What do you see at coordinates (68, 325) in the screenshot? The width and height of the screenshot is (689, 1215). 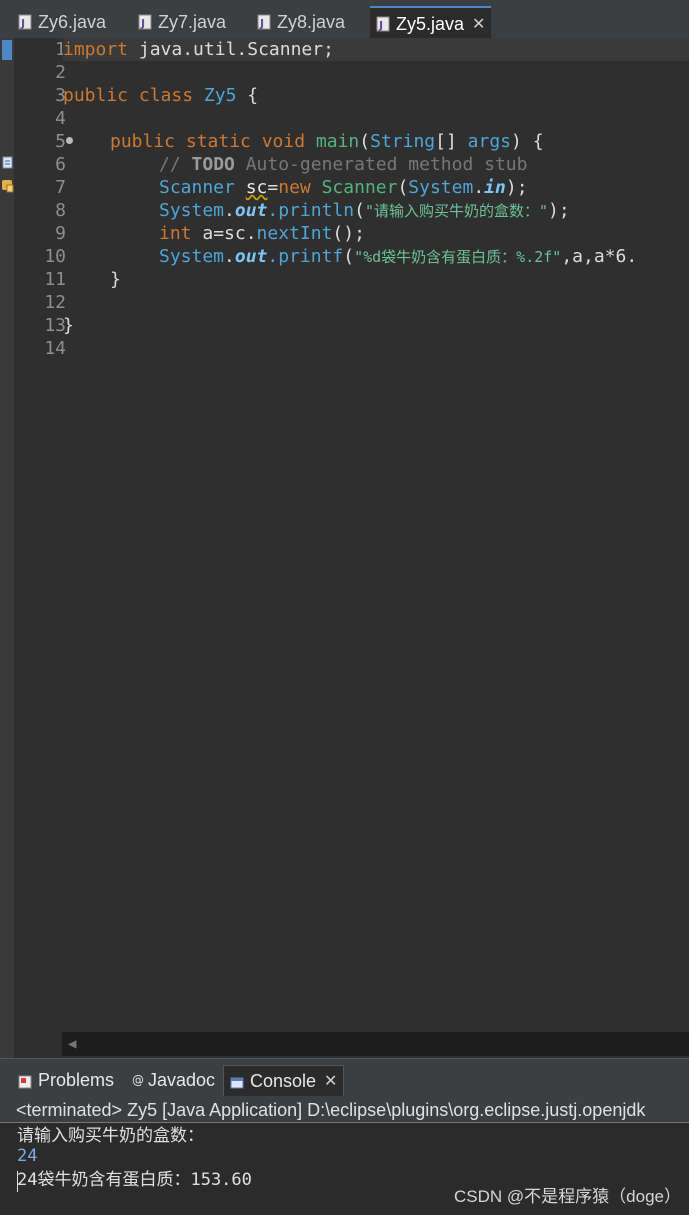 I see `code-line-13: }` at bounding box center [68, 325].